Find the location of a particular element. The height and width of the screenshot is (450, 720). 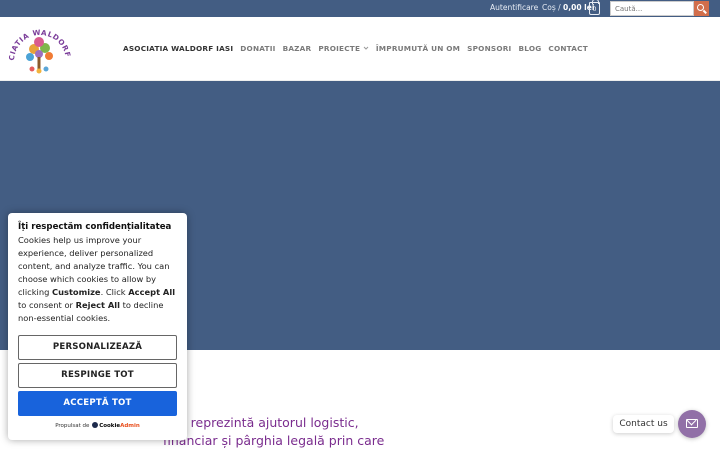

contact-us-button is located at coordinates (692, 424).